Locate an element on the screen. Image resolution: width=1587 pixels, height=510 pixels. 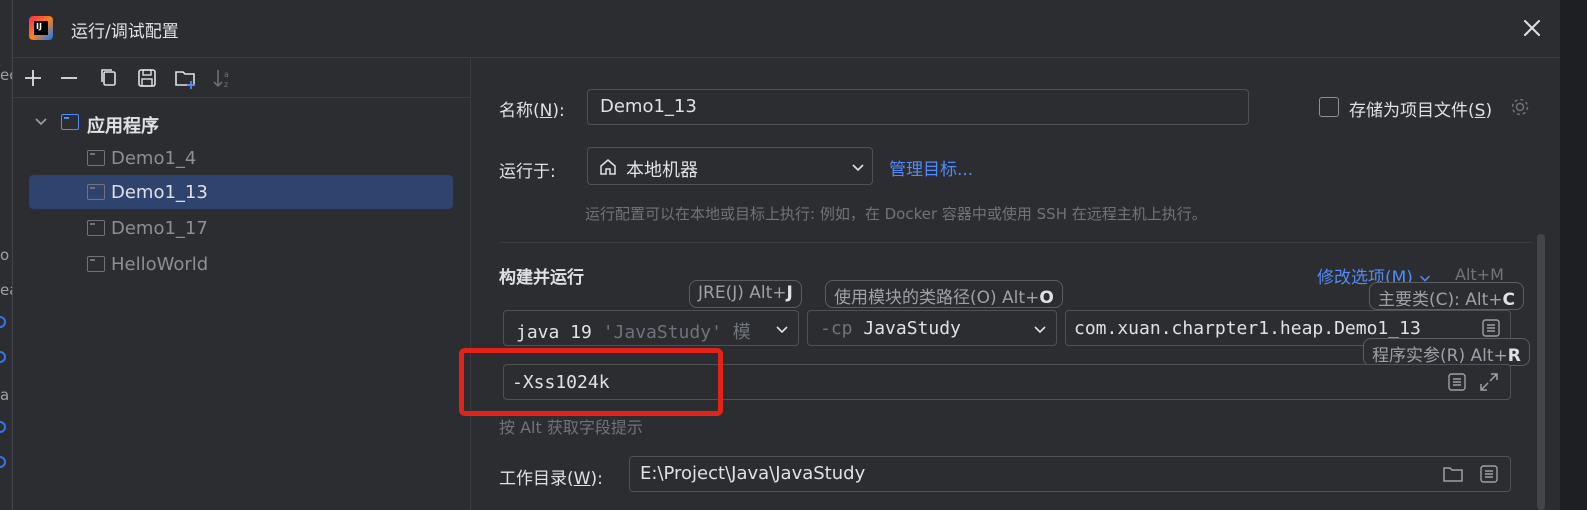
tree-item-label: Demo1_4 is located at coordinates (154, 158).